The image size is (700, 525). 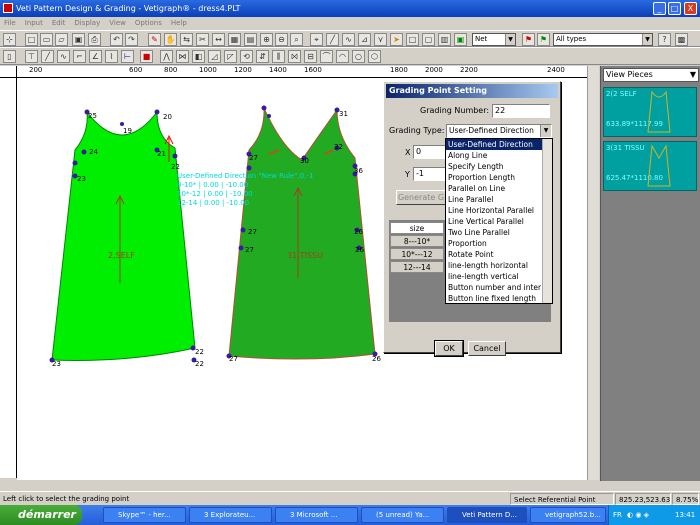 I want to click on mirror-icon: ⇆, so click(x=186, y=39).